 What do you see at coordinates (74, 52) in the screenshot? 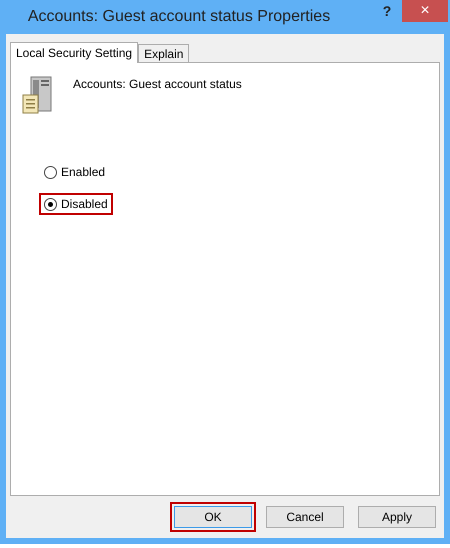
I see `tab: Local Security Setting` at bounding box center [74, 52].